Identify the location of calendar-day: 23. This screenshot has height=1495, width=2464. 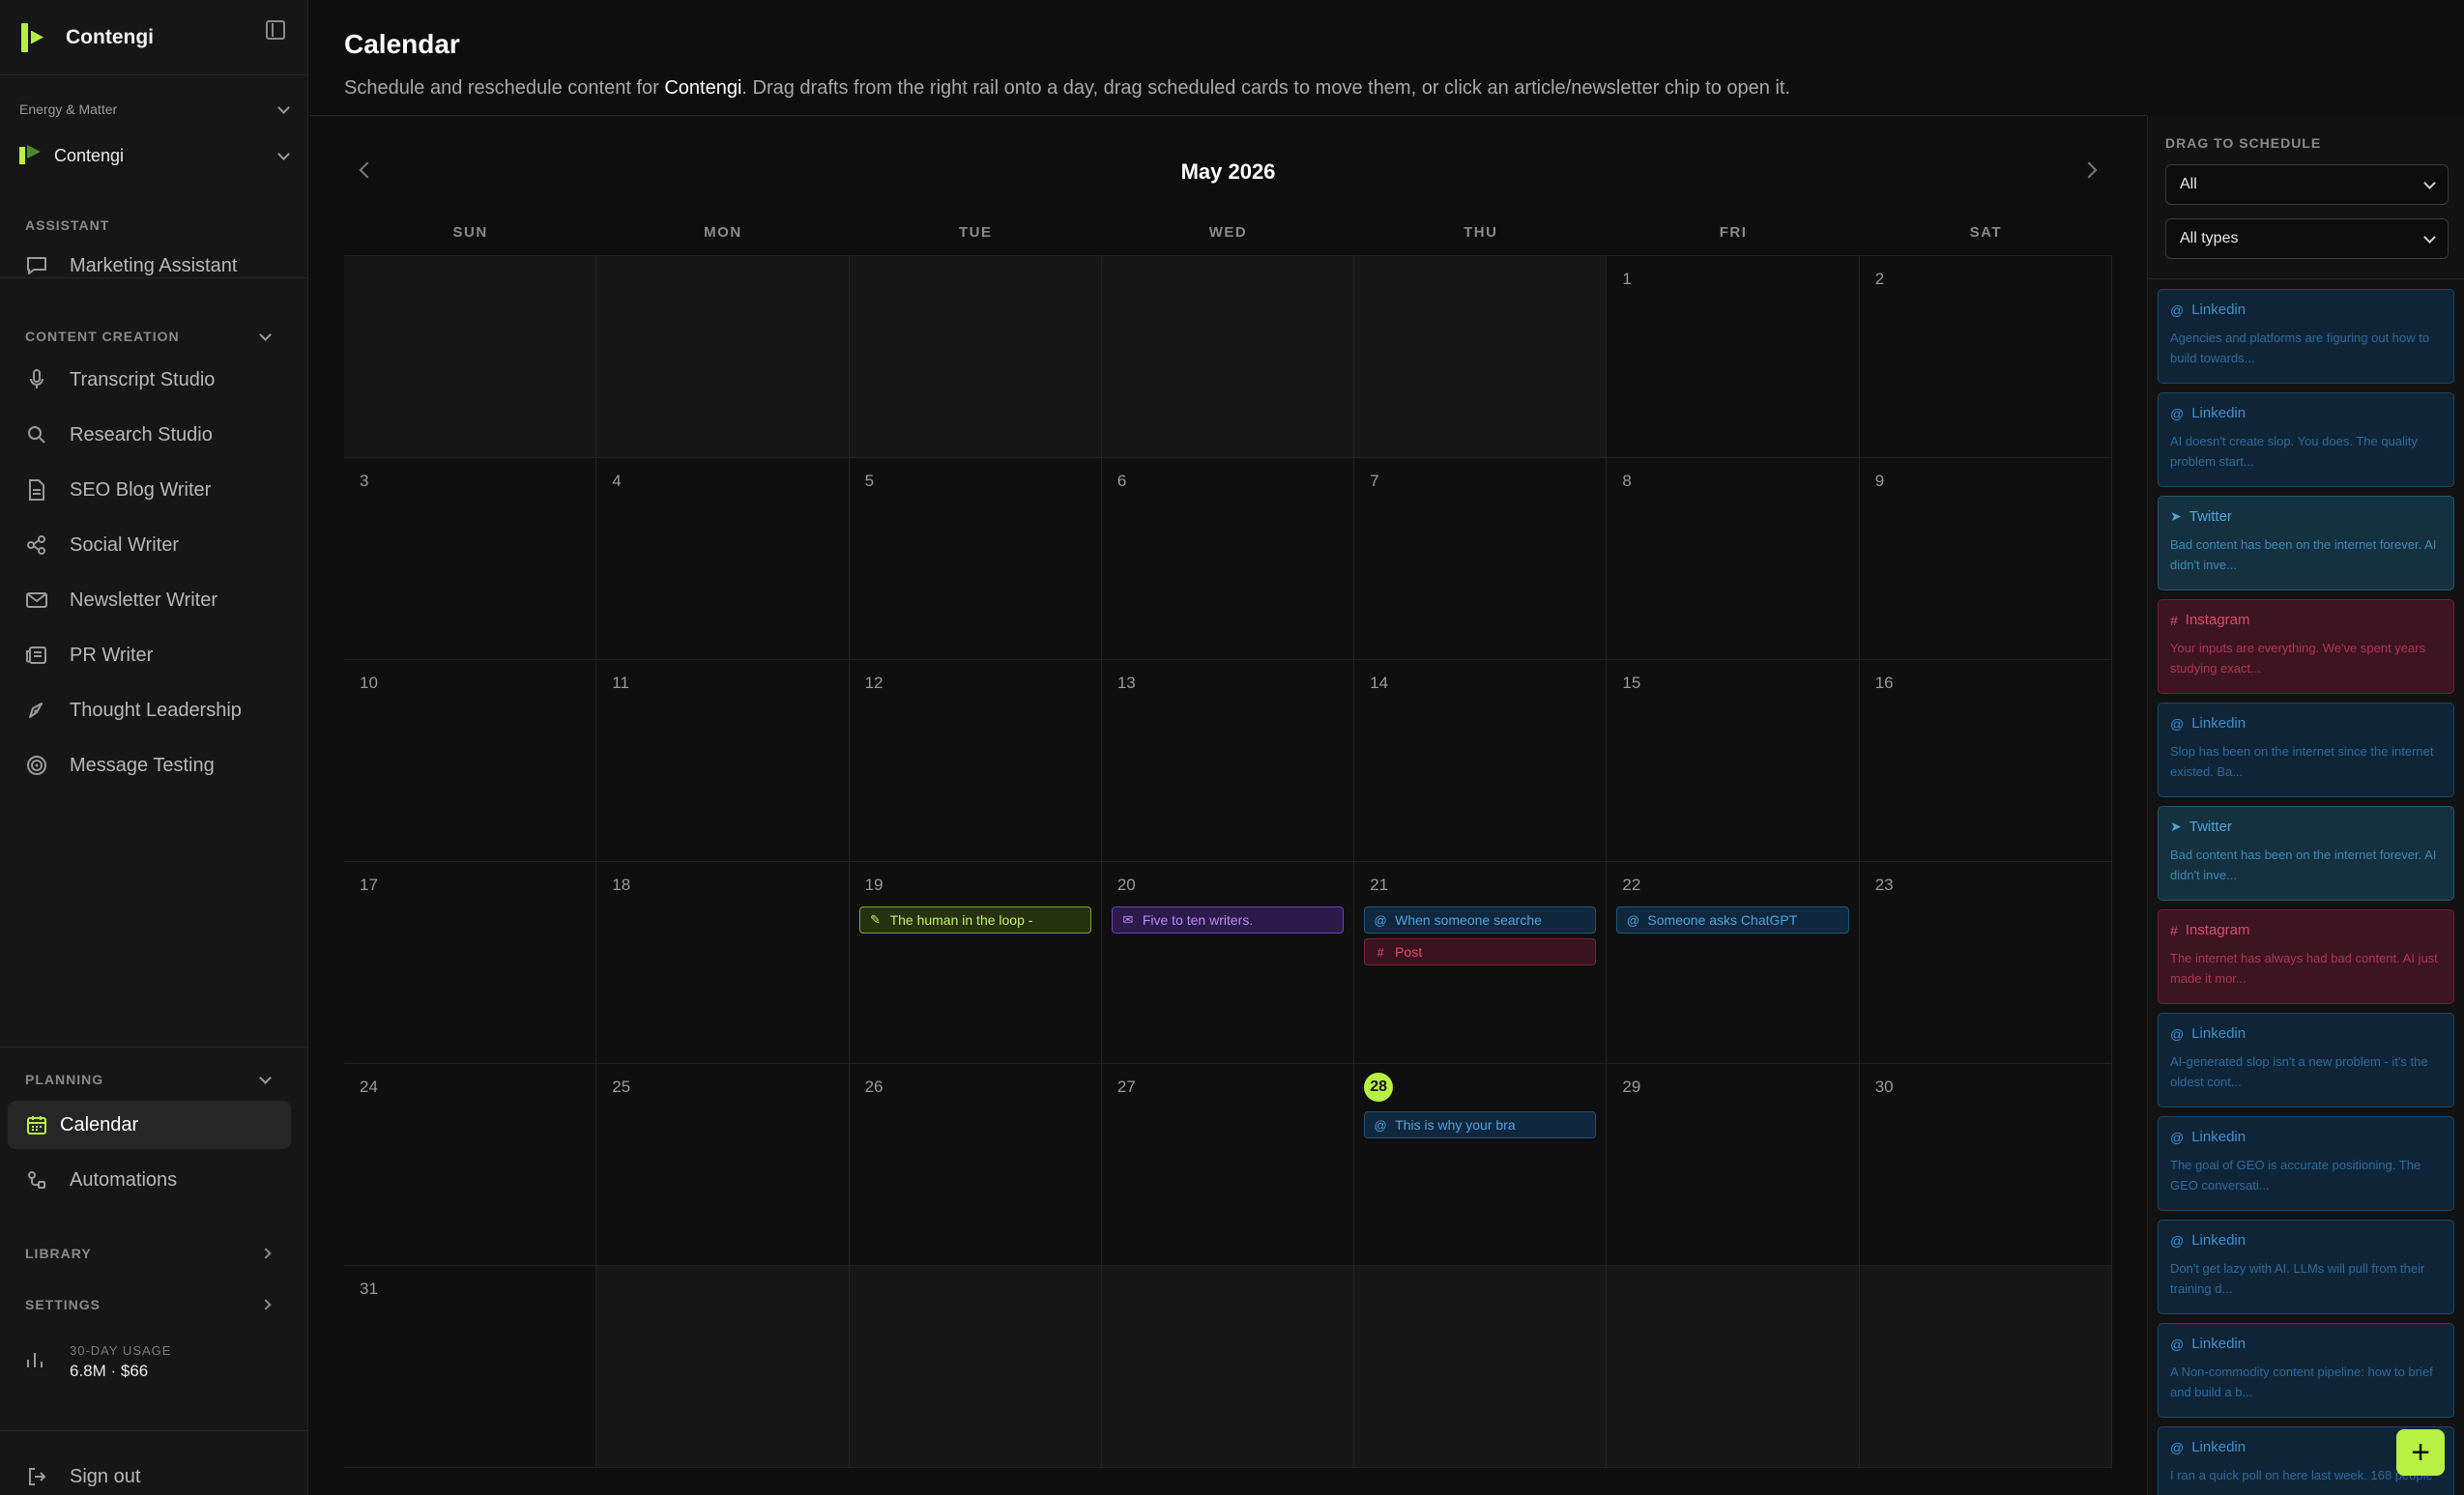
(1985, 963).